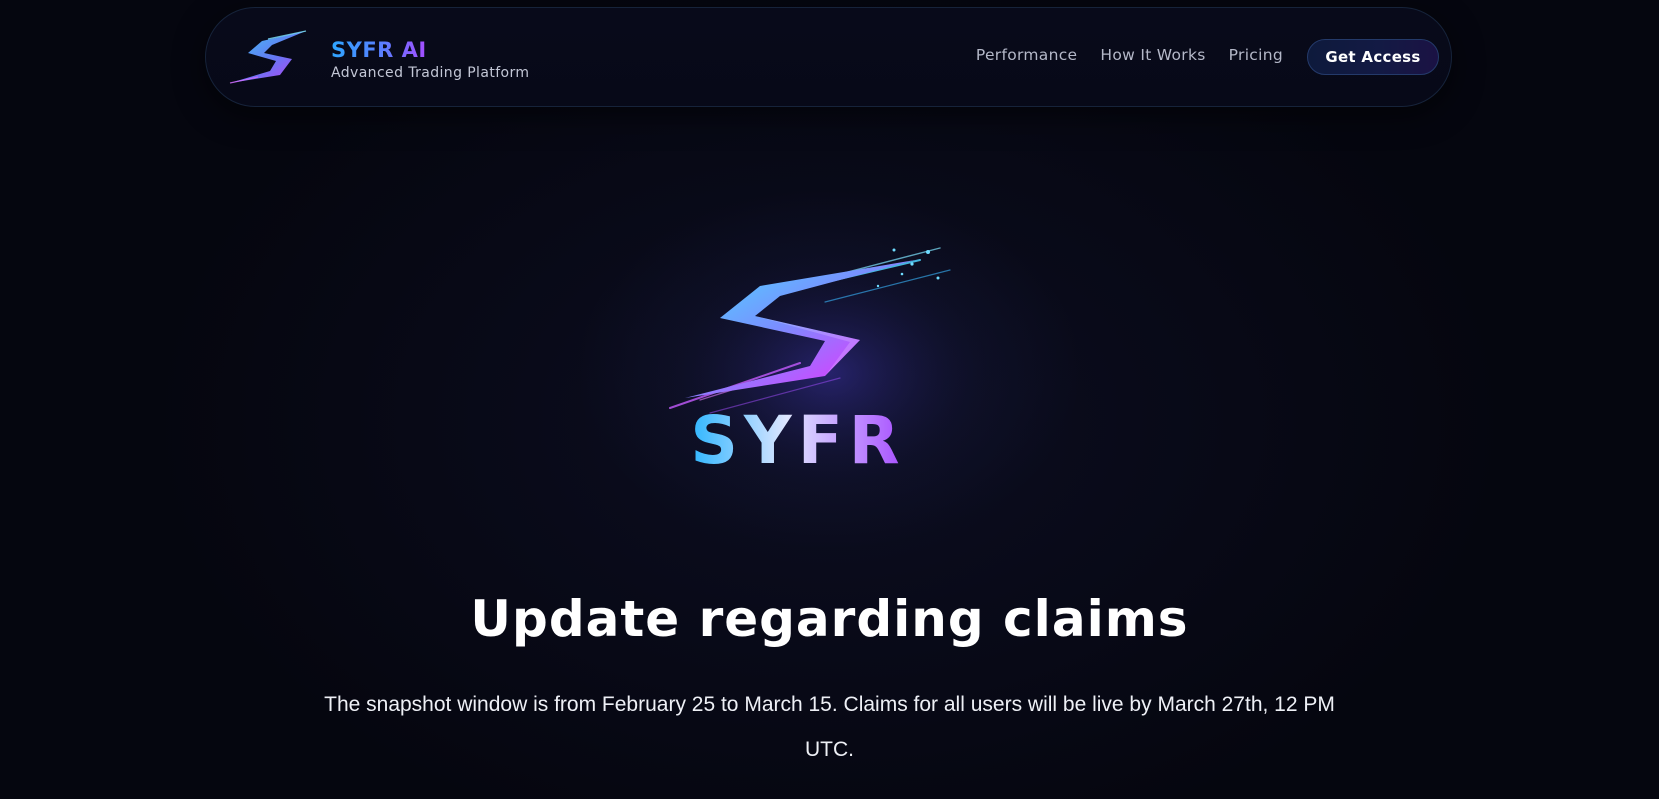  I want to click on get-access-button: Get Access, so click(1373, 57).